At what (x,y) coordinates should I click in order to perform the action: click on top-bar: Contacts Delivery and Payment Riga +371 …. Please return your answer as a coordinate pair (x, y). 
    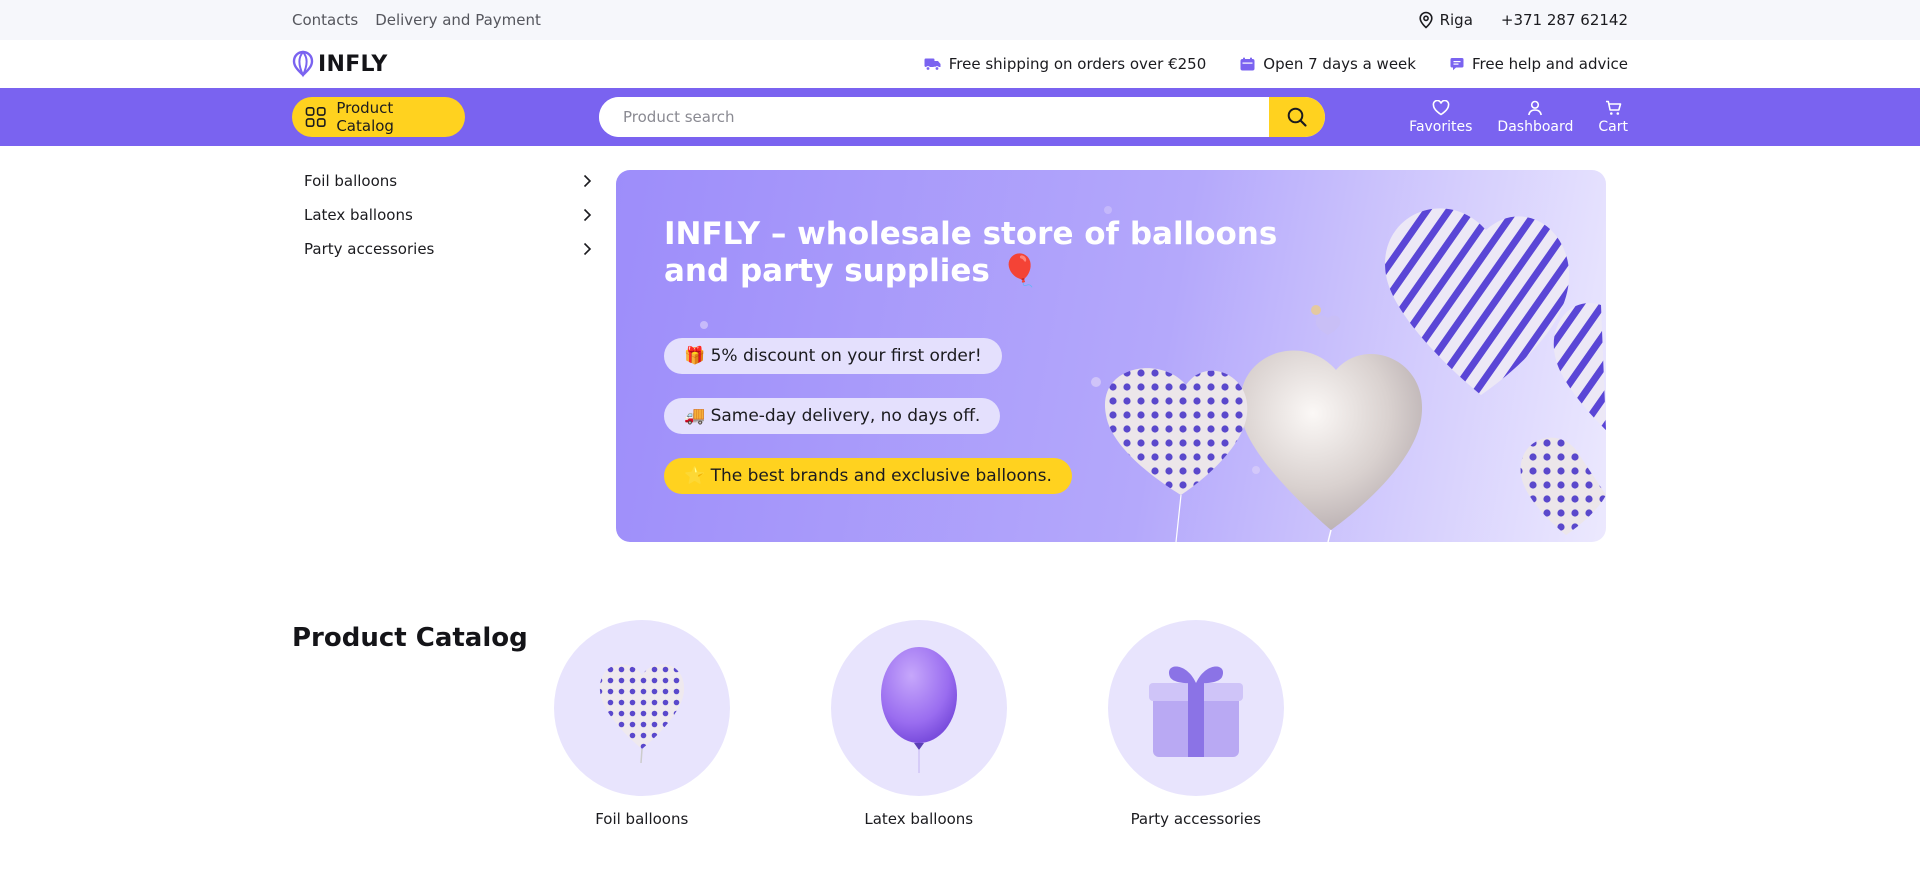
    Looking at the image, I should click on (960, 20).